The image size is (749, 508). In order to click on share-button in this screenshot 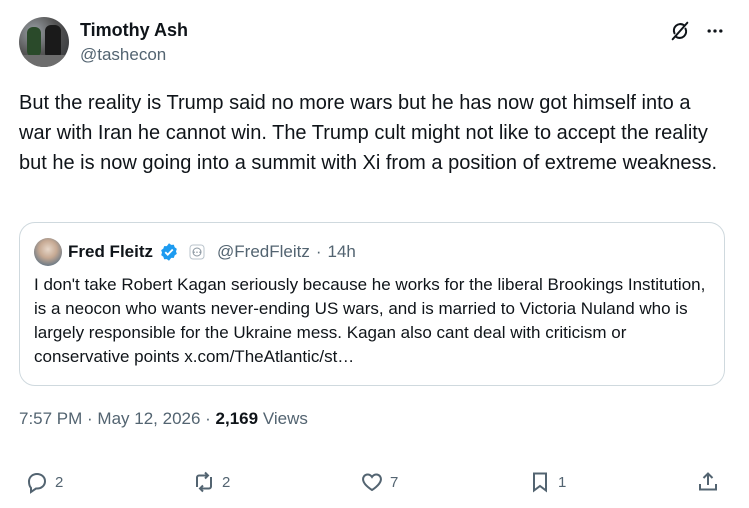, I will do `click(708, 482)`.